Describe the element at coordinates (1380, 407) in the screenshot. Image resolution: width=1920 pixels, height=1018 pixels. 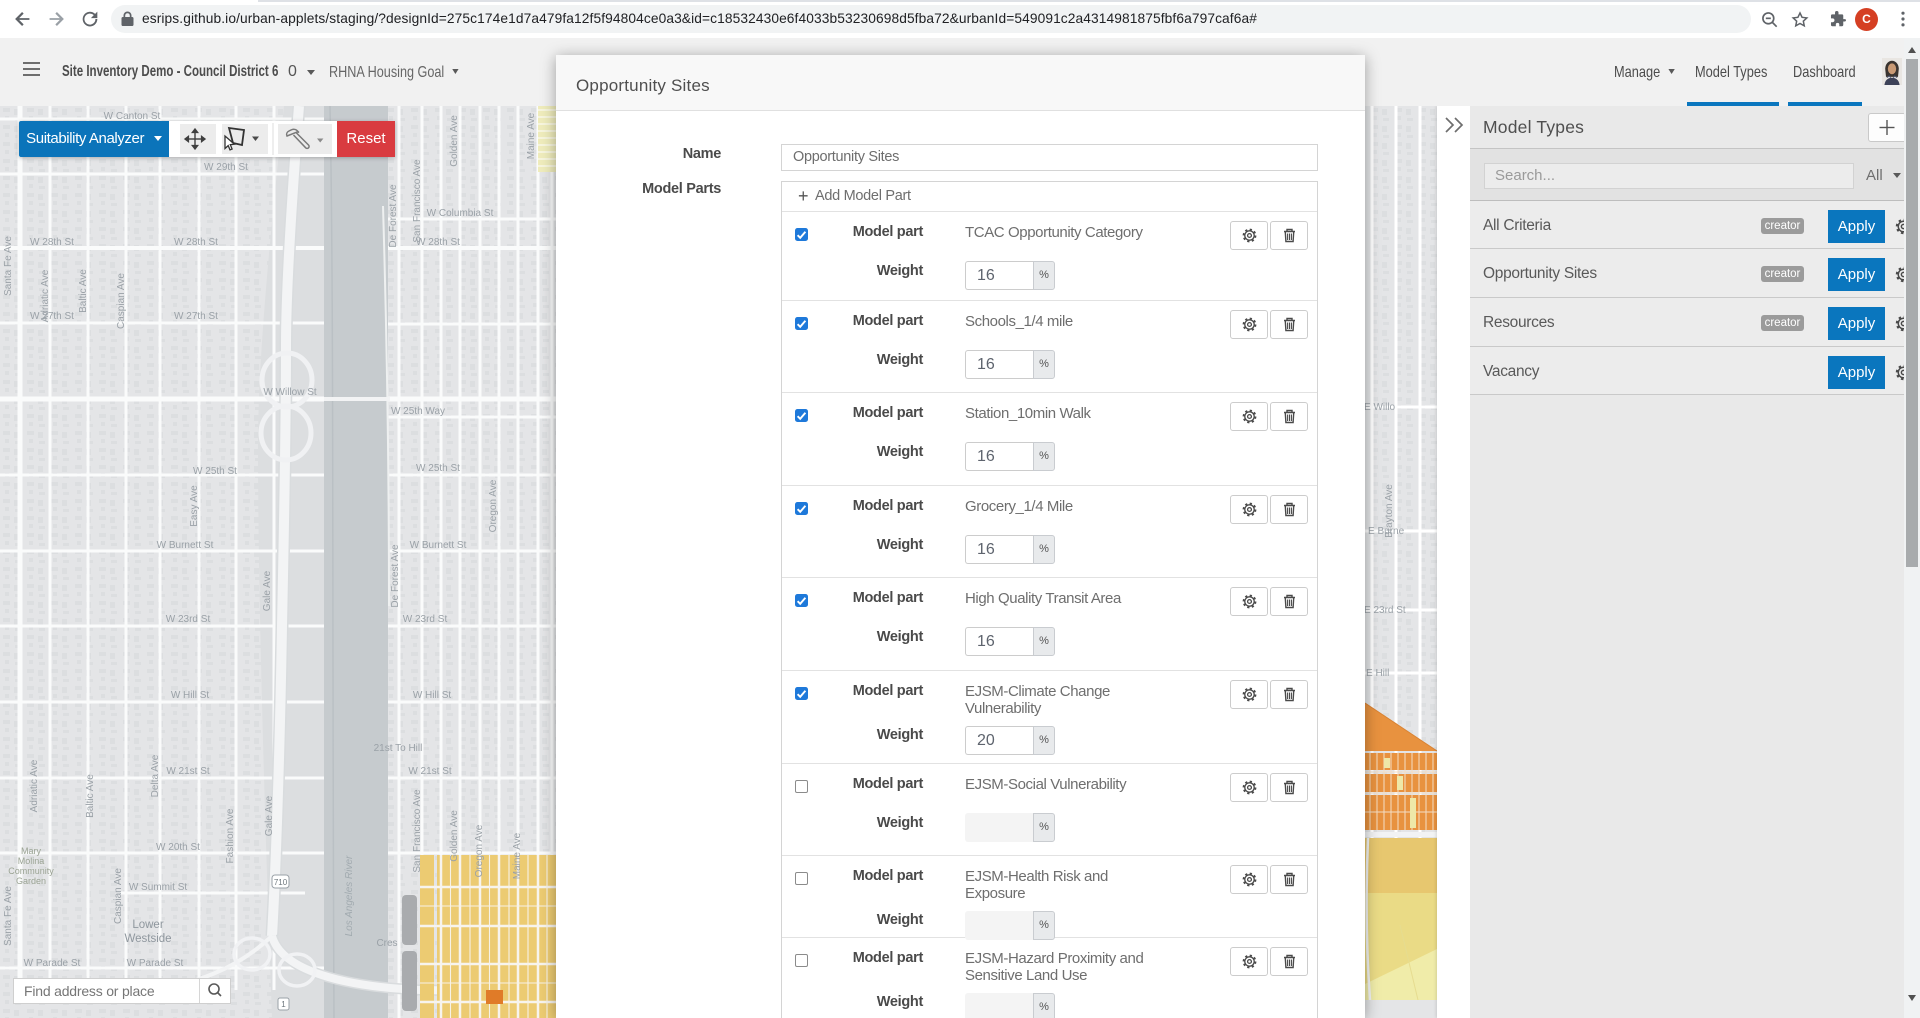
I see `svg-text: E Willo` at that location.